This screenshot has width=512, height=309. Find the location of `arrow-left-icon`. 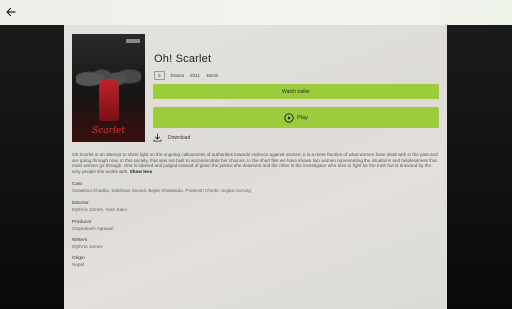

arrow-left-icon is located at coordinates (11, 12).